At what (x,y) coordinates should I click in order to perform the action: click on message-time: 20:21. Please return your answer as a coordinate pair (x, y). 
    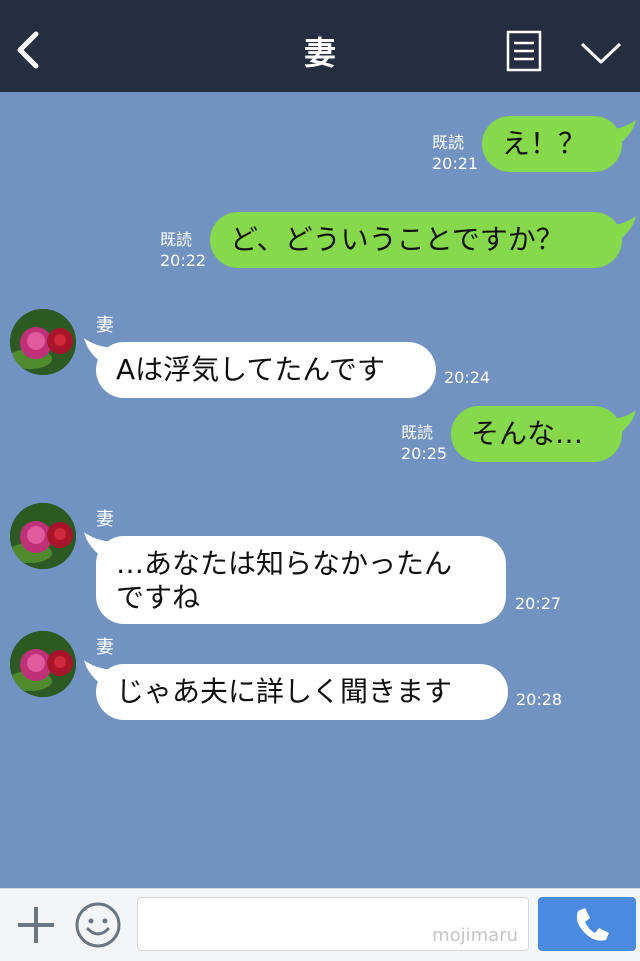
    Looking at the image, I should click on (455, 163).